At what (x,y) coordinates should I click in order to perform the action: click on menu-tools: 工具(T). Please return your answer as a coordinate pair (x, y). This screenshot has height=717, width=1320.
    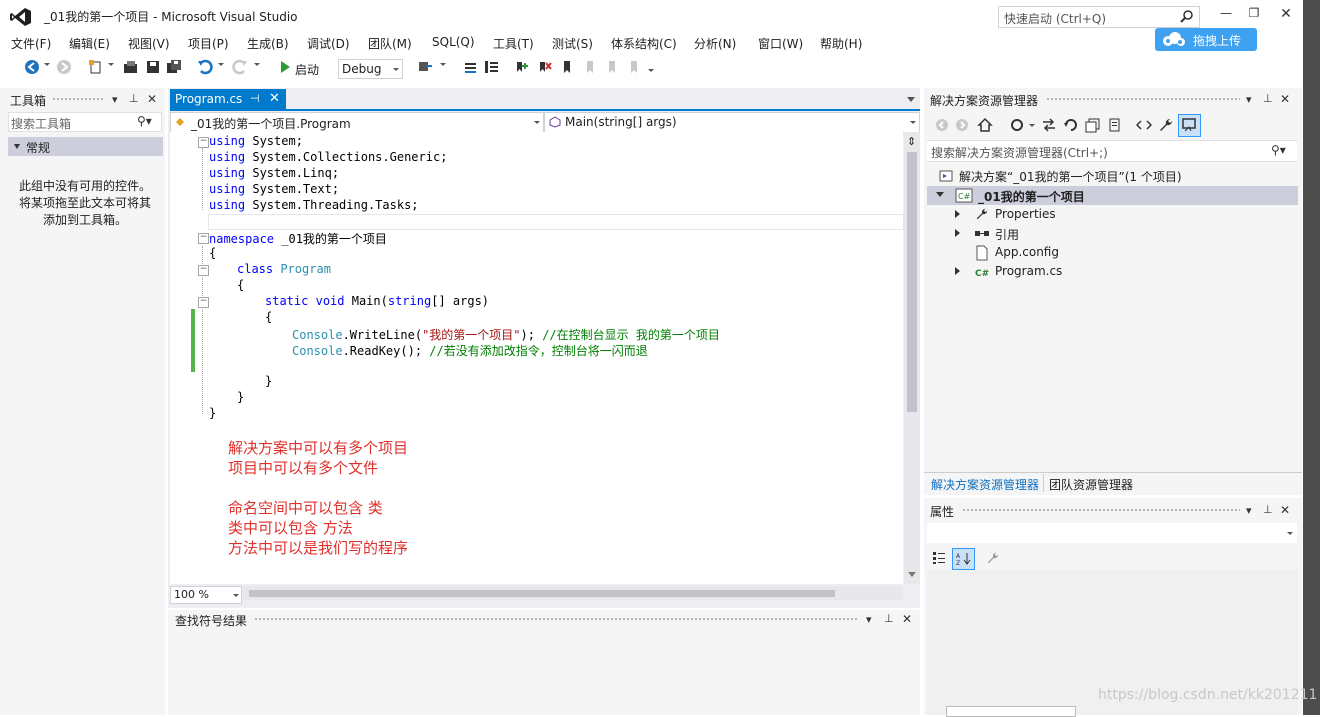
    Looking at the image, I should click on (513, 43).